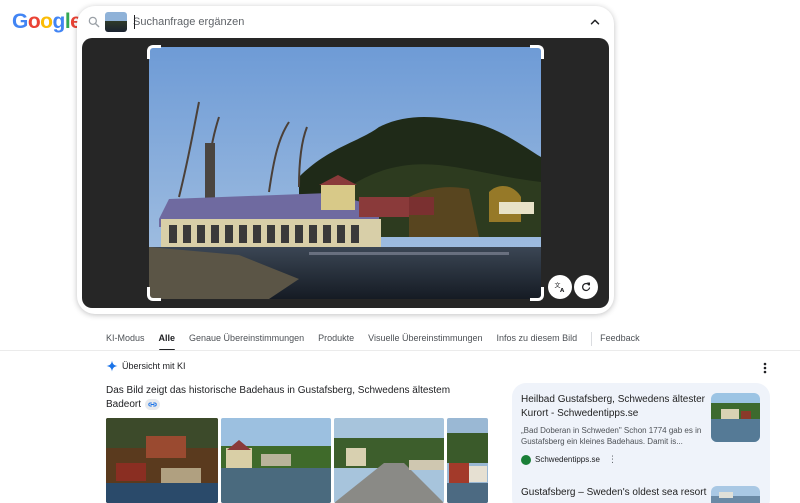 This screenshot has width=800, height=503. I want to click on link-icon, so click(152, 404).